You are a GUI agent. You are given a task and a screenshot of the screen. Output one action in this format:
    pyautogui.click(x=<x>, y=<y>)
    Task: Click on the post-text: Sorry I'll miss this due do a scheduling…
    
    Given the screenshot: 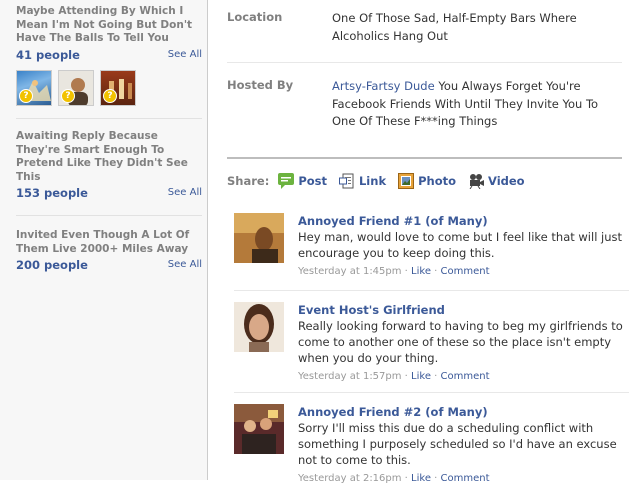 What is the action you would take?
    pyautogui.click(x=457, y=444)
    